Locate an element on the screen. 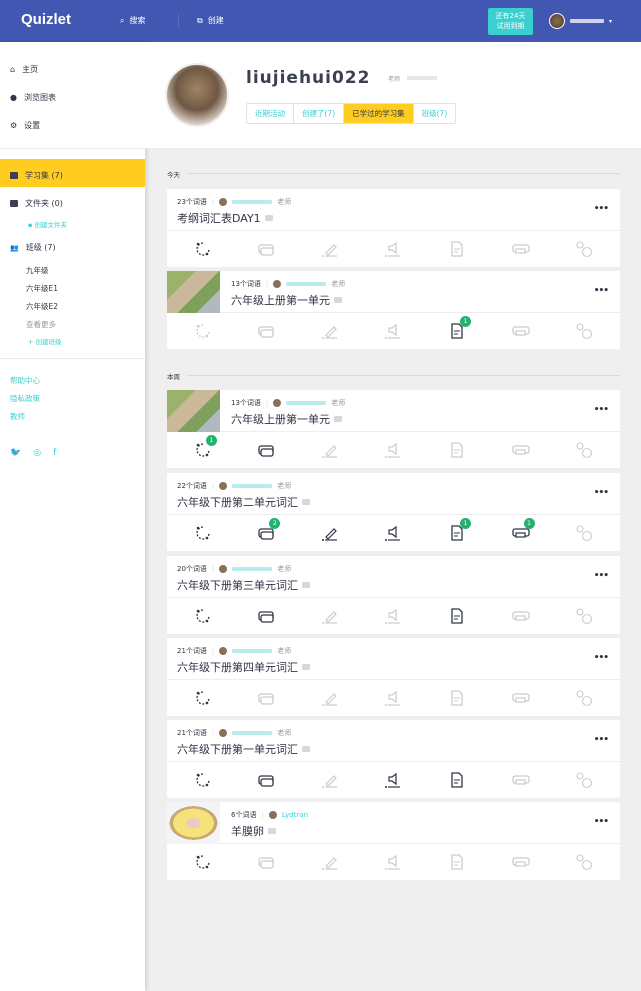 This screenshot has width=641, height=991. study-set-card: 21个词语 | 老师 六年级下册第四单元词汇 ••• is located at coordinates (393, 677).